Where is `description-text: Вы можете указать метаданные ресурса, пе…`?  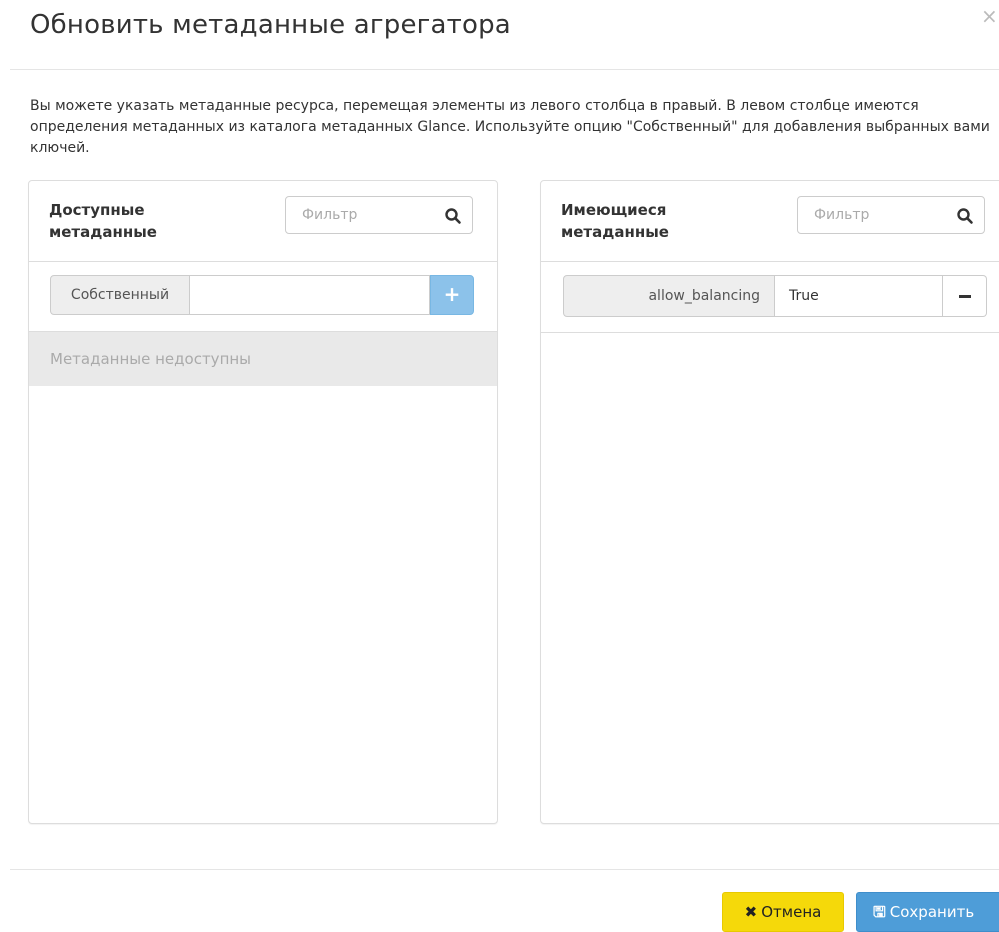 description-text: Вы можете указать метаданные ресурса, пе… is located at coordinates (510, 127).